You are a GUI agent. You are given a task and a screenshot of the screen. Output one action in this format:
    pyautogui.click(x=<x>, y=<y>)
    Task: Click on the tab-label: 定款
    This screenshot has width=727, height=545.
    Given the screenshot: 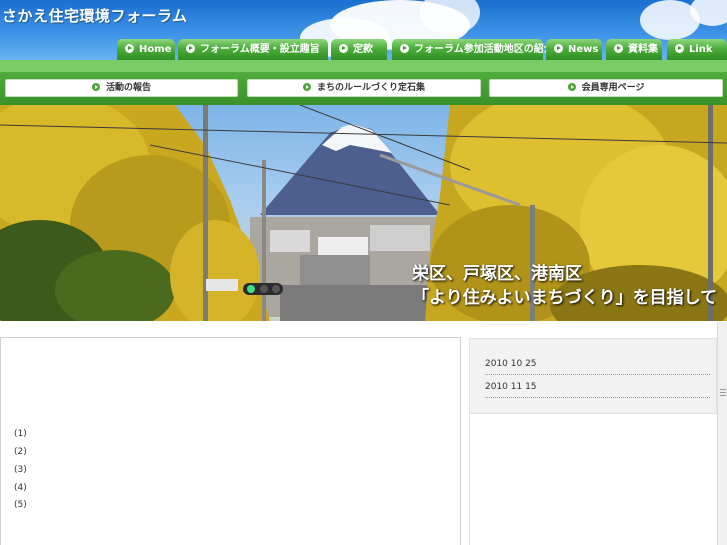 What is the action you would take?
    pyautogui.click(x=363, y=49)
    